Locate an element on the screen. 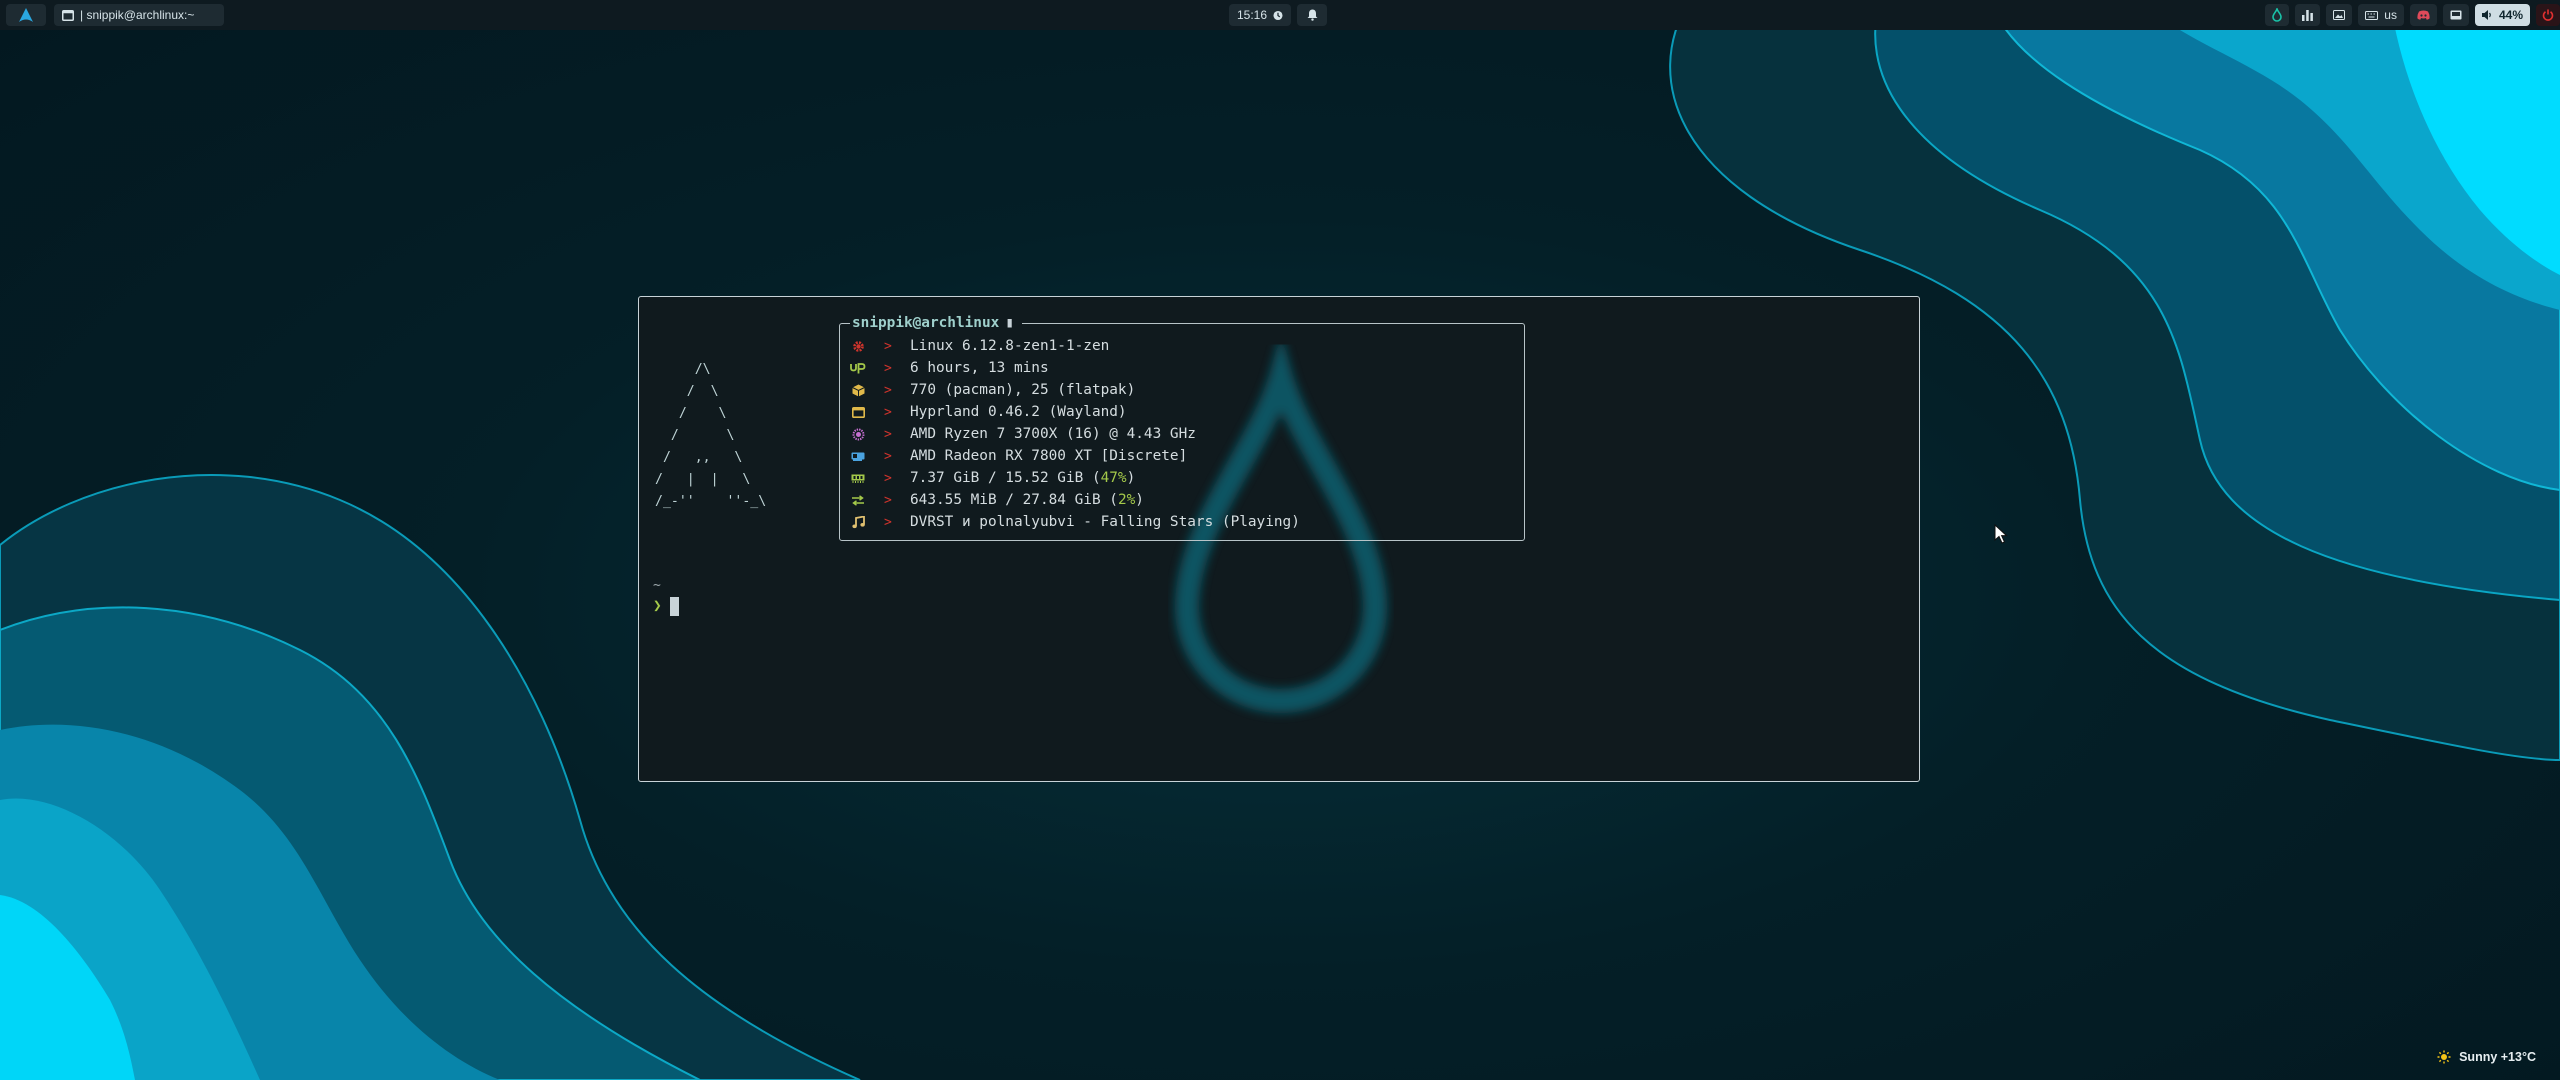 This screenshot has height=1080, width=2560. equalizer-icon is located at coordinates (2308, 15).